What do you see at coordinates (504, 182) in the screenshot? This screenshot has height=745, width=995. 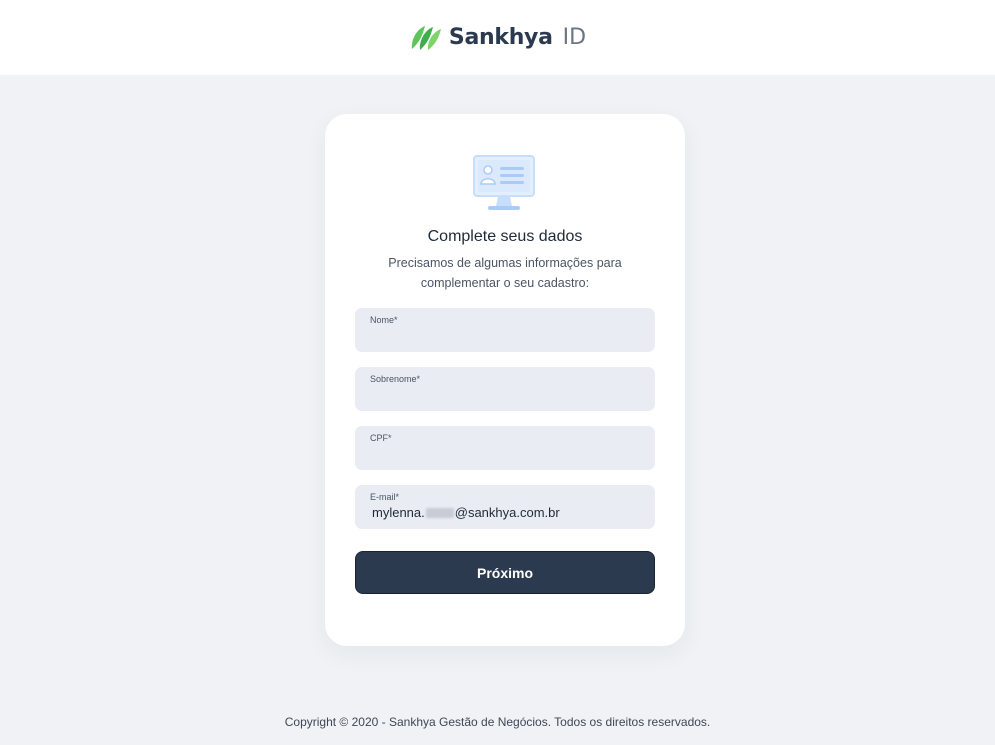 I see `monitor-profile-icon` at bounding box center [504, 182].